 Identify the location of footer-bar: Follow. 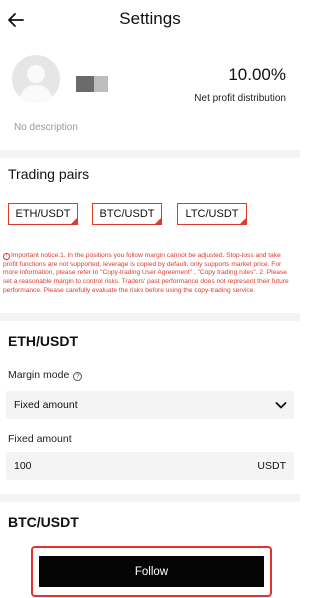
(150, 569).